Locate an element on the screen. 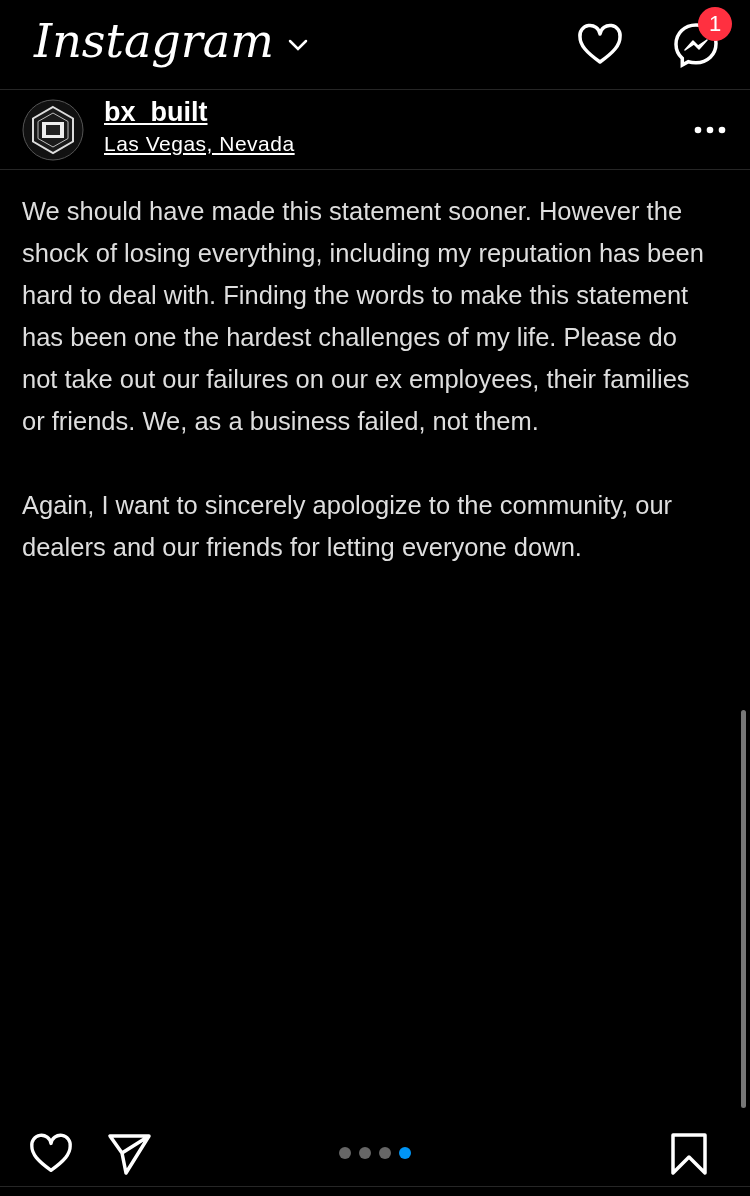  instagram-logo: Instagram is located at coordinates (154, 40).